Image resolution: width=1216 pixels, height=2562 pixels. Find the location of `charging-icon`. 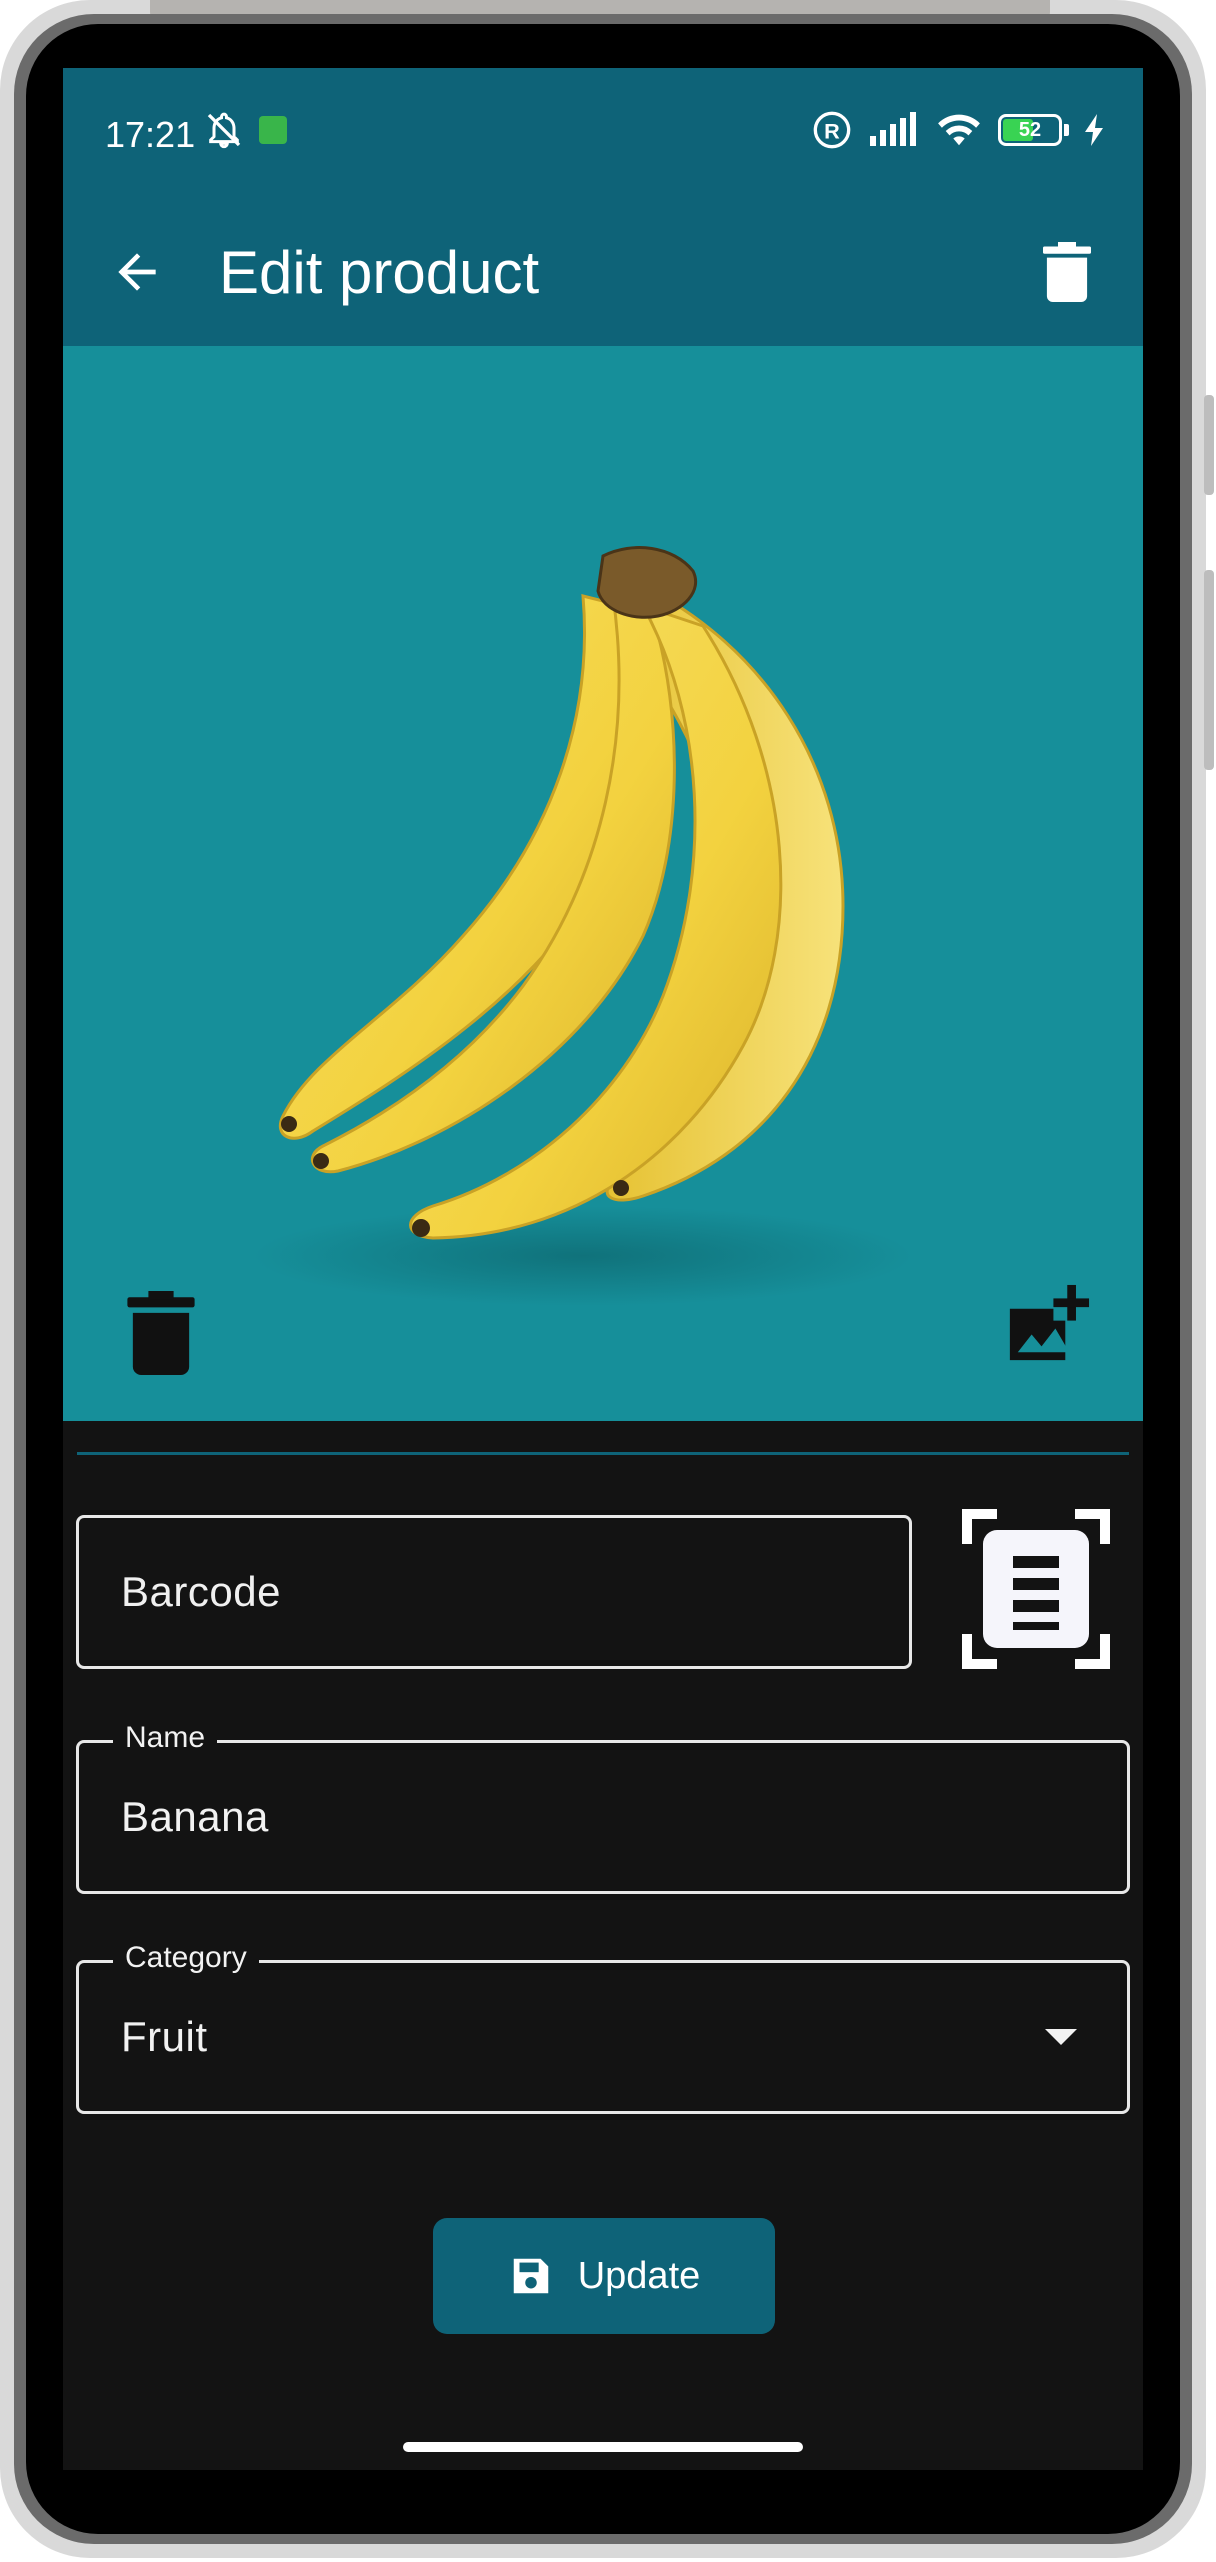

charging-icon is located at coordinates (1094, 130).